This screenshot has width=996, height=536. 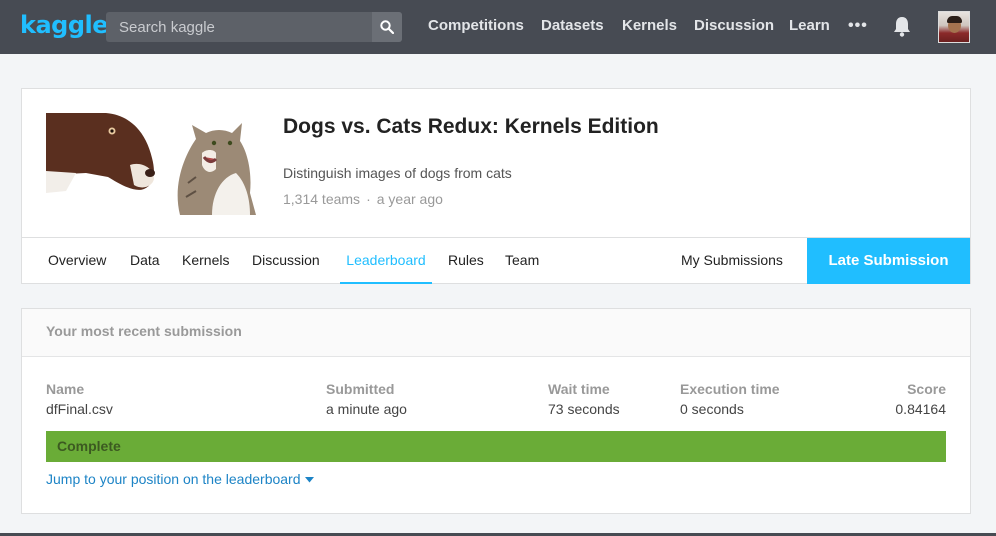 What do you see at coordinates (476, 25) in the screenshot?
I see `nav-competitions: Competitions` at bounding box center [476, 25].